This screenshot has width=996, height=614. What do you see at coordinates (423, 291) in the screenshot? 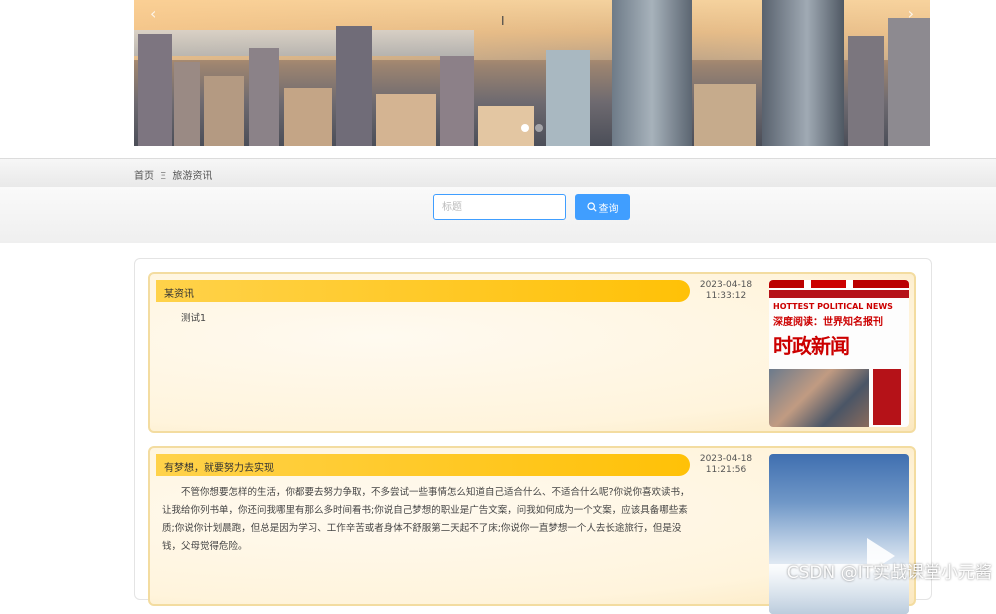
I see `news-title-bar: 某资讯` at bounding box center [423, 291].